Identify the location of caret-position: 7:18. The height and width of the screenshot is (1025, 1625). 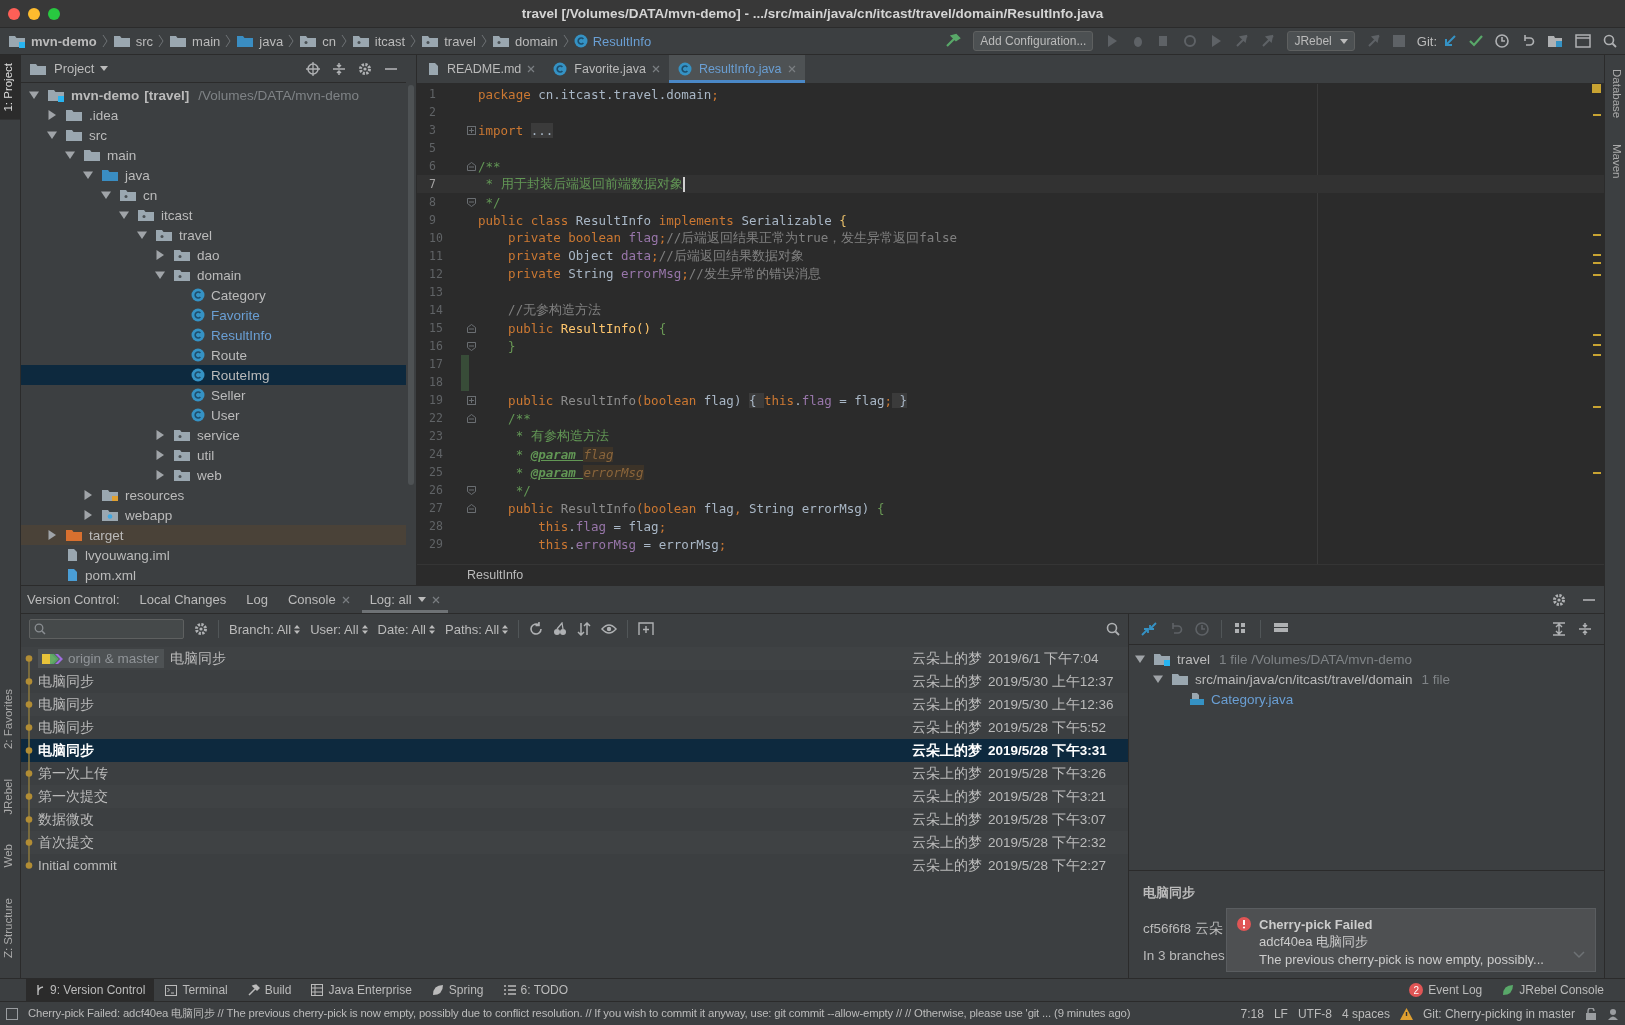
(1252, 1013).